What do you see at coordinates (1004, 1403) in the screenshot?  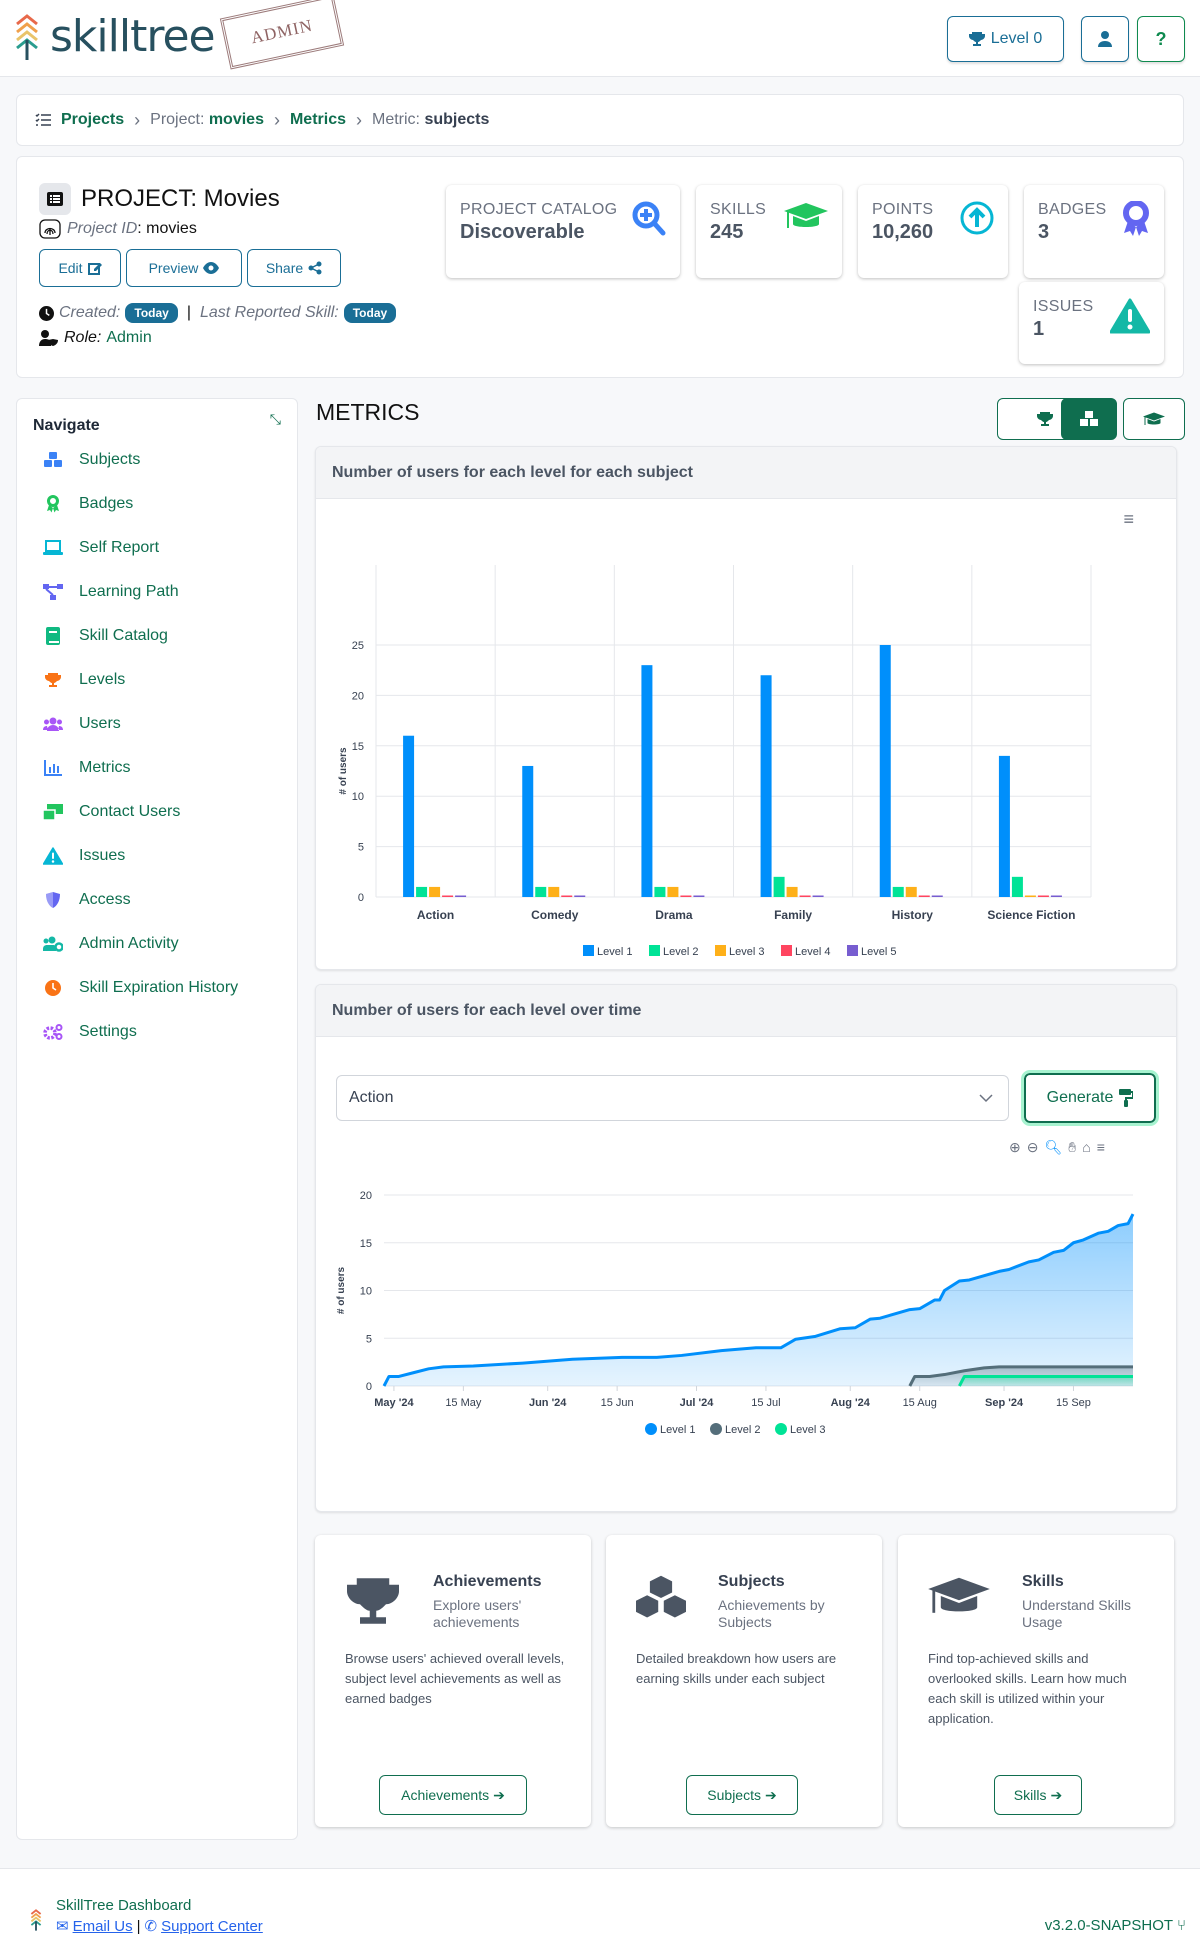 I see `x-tick-label: Sep '24` at bounding box center [1004, 1403].